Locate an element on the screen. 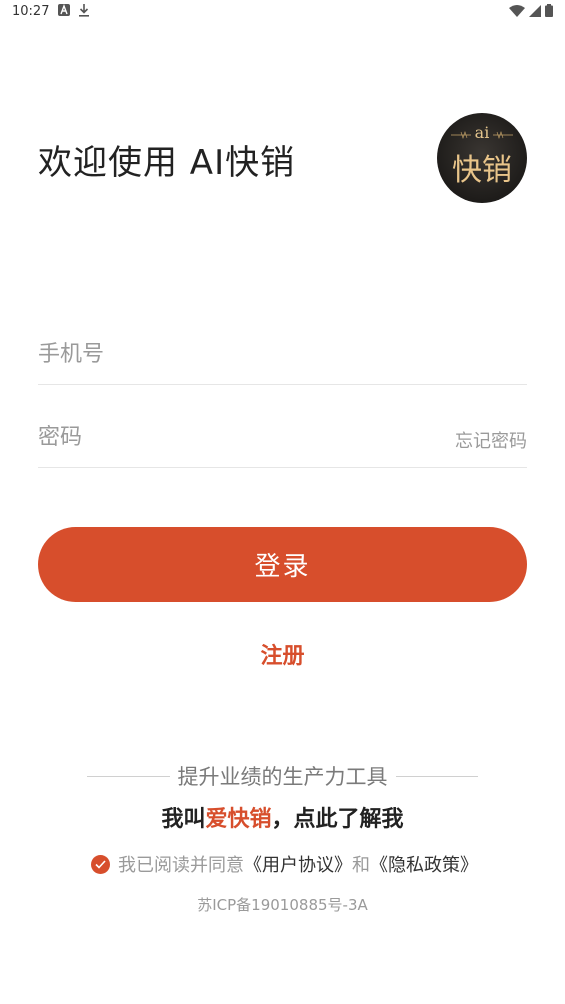 The image size is (565, 1004). password-input is located at coordinates (228, 437).